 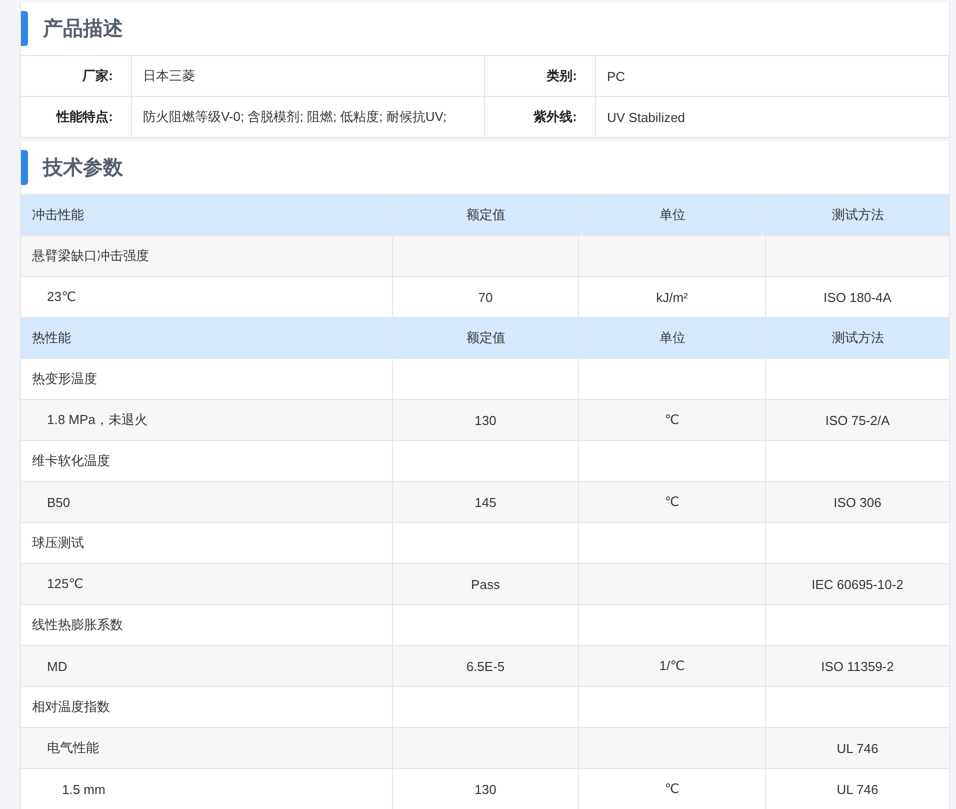 What do you see at coordinates (772, 76) in the screenshot?
I see `field-value: PC` at bounding box center [772, 76].